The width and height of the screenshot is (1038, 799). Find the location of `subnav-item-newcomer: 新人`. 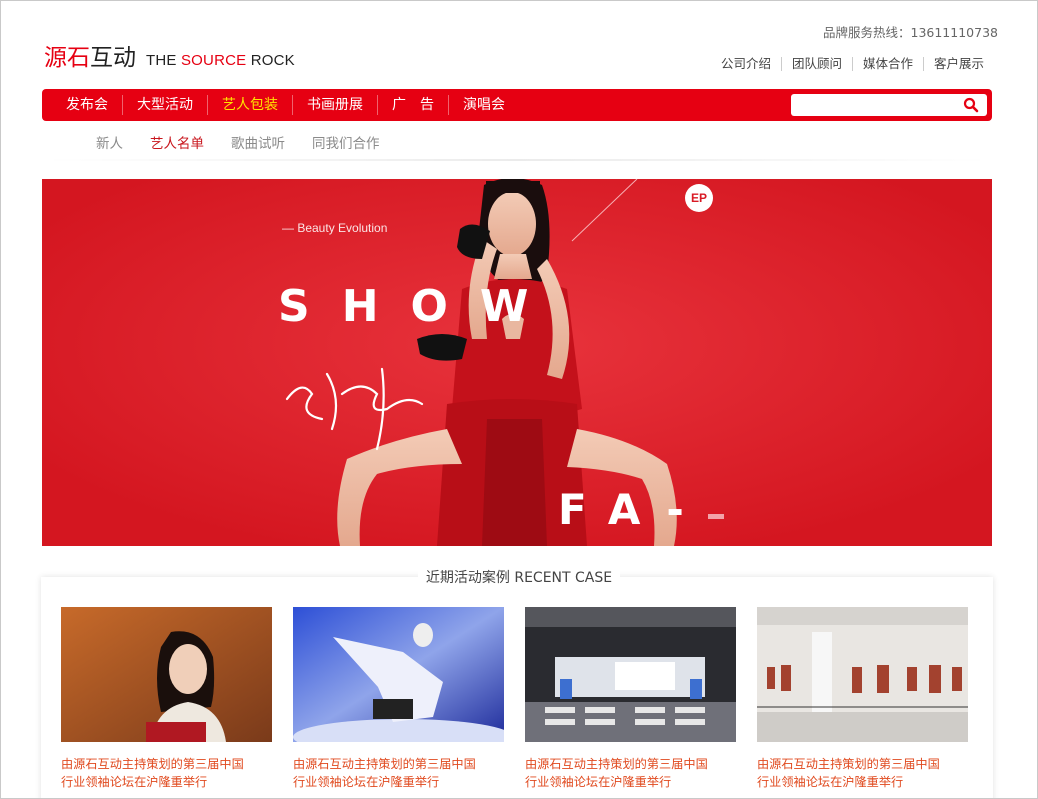

subnav-item-newcomer: 新人 is located at coordinates (109, 142).